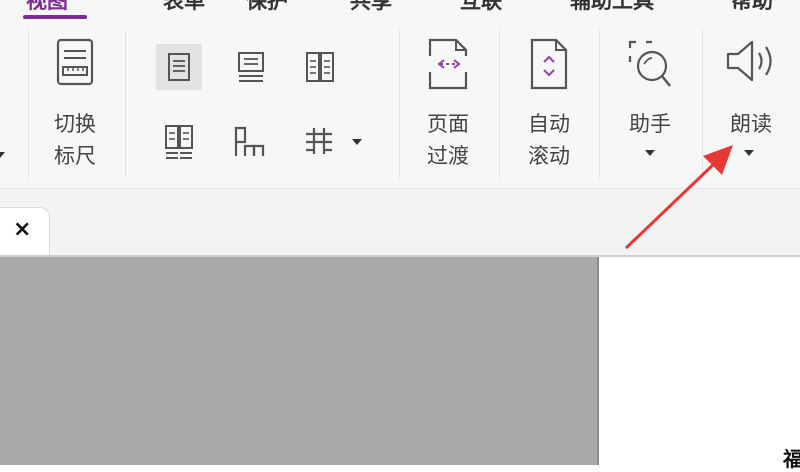 The width and height of the screenshot is (800, 472). Describe the element at coordinates (448, 66) in the screenshot. I see `page-transition-icon` at that location.